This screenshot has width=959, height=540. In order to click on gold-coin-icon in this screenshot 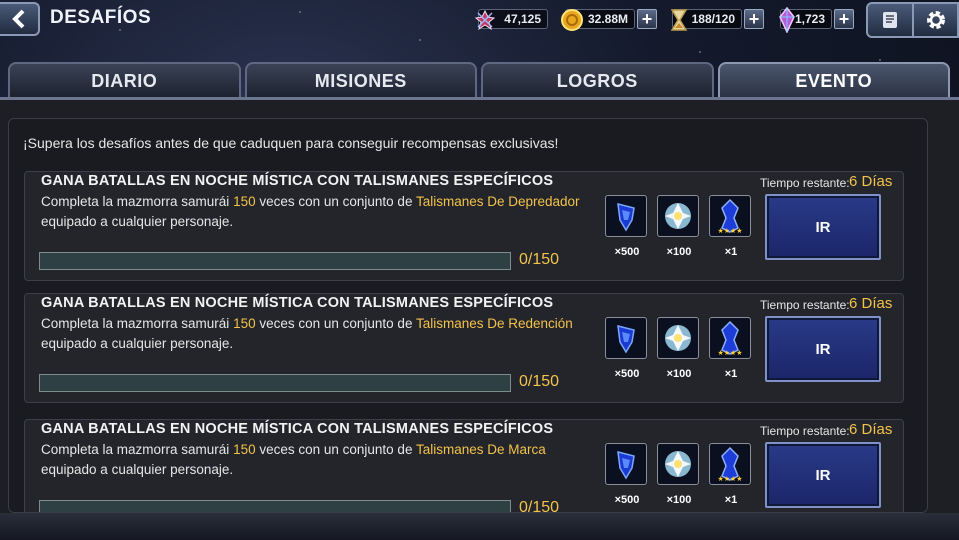, I will do `click(572, 20)`.